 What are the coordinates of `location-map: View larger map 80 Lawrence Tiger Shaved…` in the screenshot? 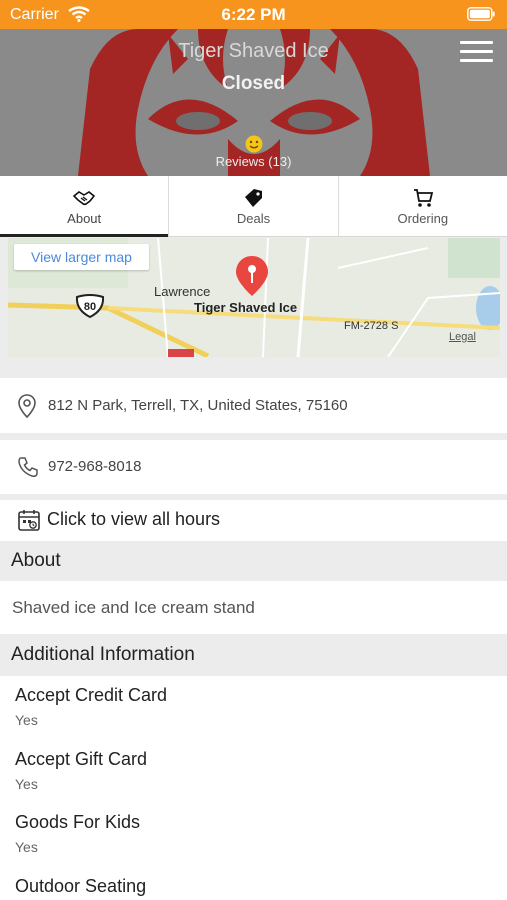 It's located at (254, 297).